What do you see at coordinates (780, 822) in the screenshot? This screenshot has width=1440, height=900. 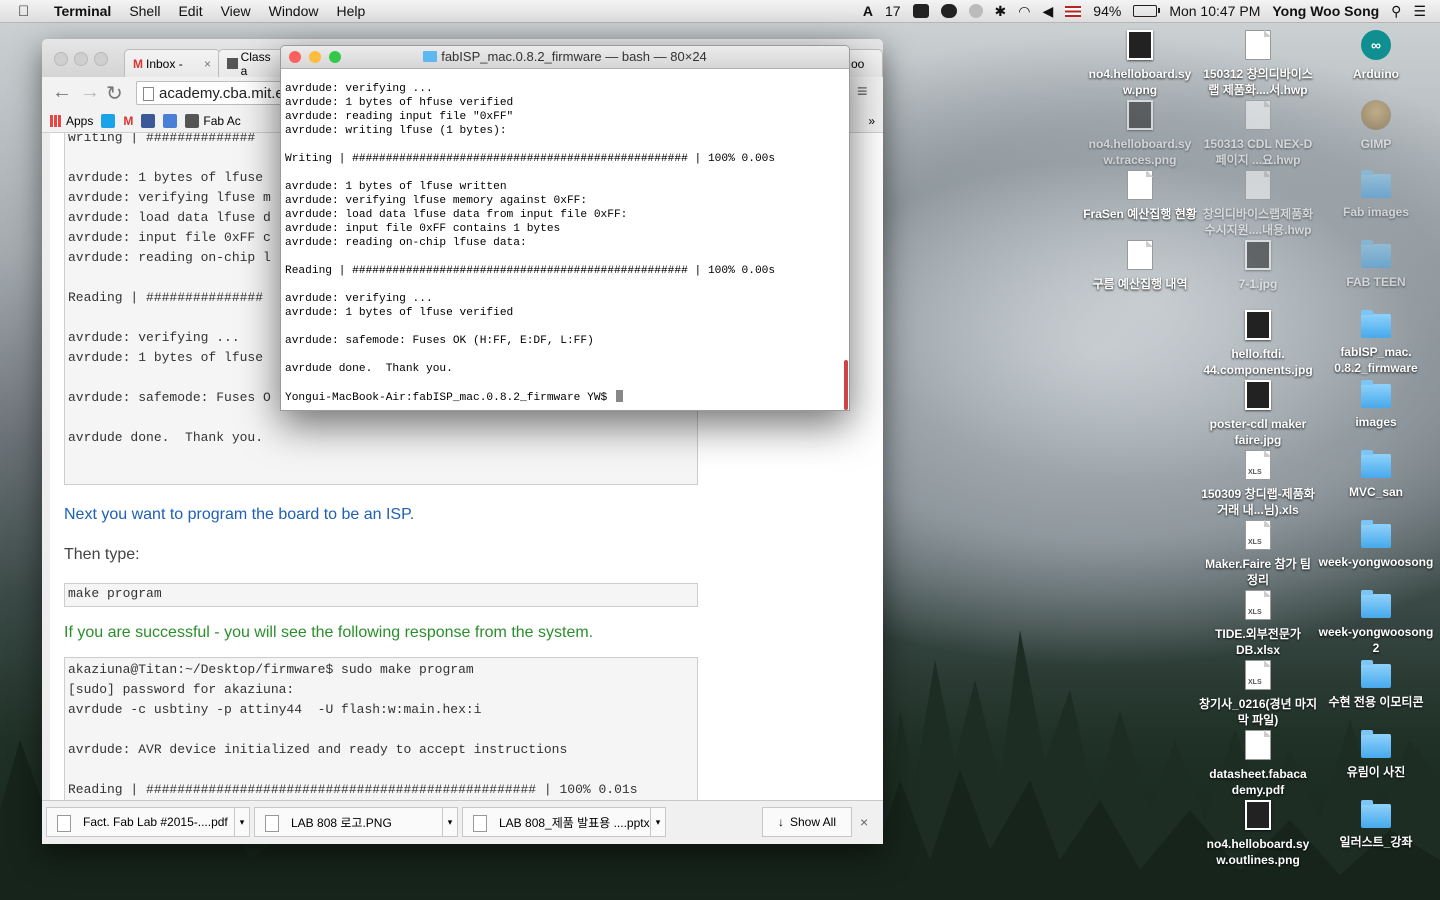 I see `download-arrow-icon: ↓` at bounding box center [780, 822].